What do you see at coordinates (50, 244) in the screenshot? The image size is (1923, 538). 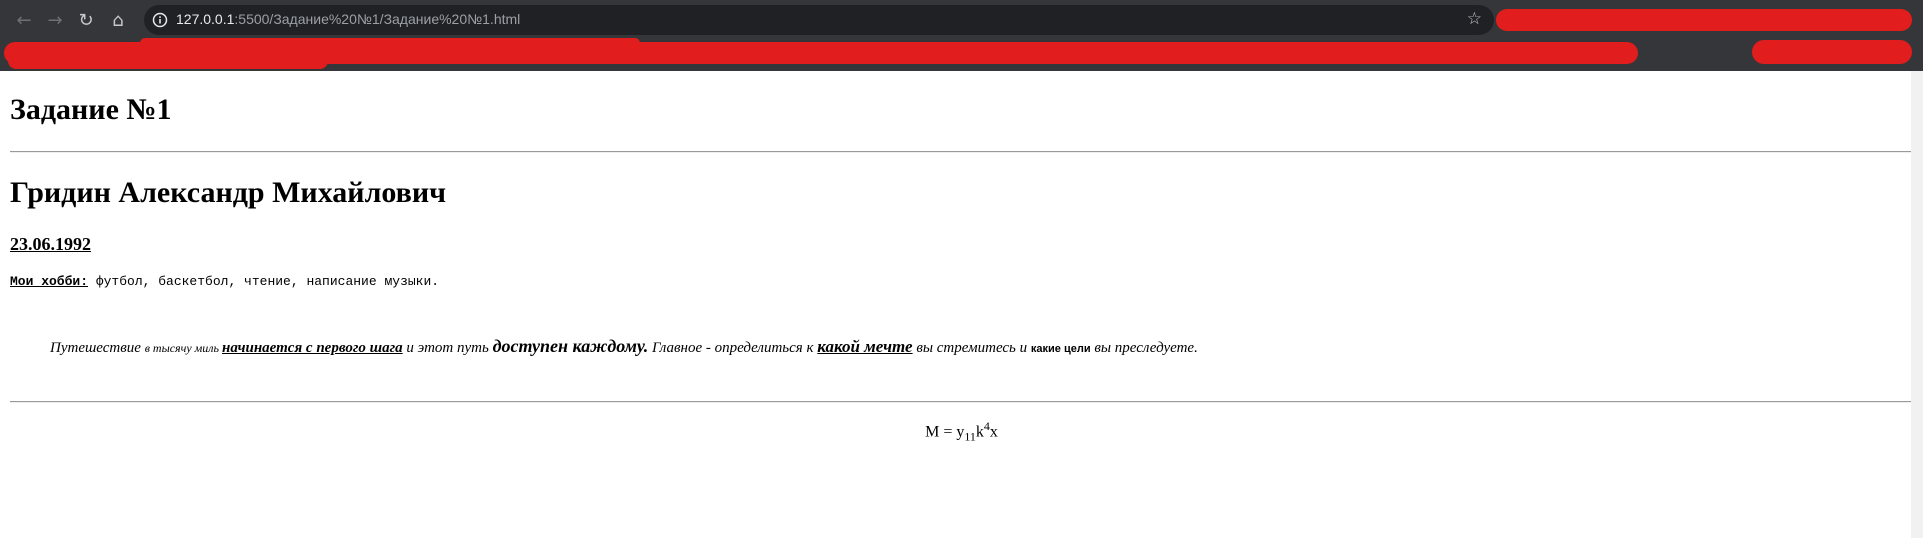 I see `birth-date: 23.06.1992` at bounding box center [50, 244].